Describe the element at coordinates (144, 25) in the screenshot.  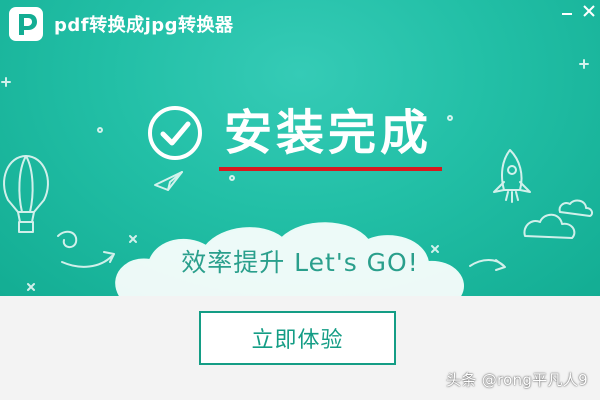
I see `app-title: pdf转换成jpg转换器` at that location.